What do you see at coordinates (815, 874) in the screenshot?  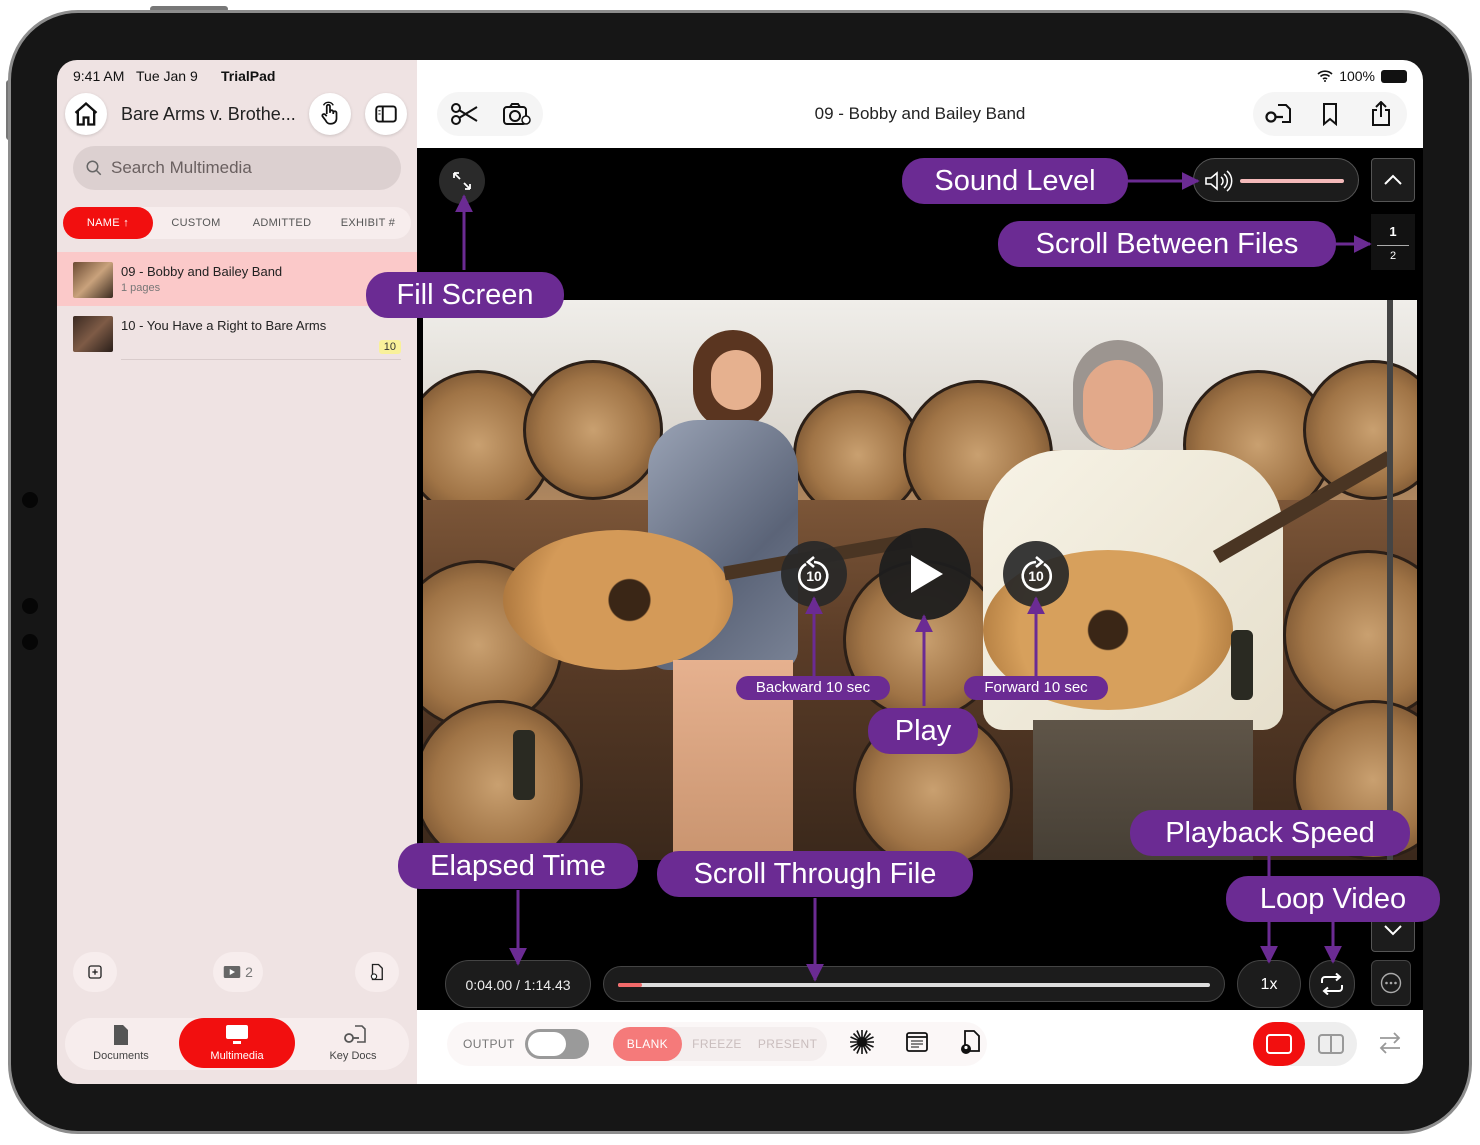 I see `callout-scroll-through-file: Scroll Through File` at bounding box center [815, 874].